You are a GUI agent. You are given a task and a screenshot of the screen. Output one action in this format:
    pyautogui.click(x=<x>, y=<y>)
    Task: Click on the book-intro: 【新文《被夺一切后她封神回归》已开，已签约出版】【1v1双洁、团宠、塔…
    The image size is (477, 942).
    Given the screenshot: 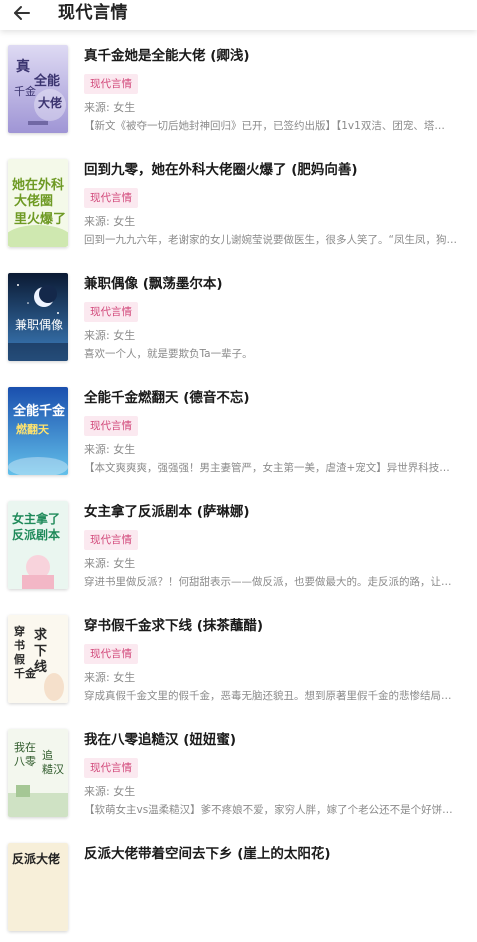 What is the action you would take?
    pyautogui.click(x=264, y=126)
    